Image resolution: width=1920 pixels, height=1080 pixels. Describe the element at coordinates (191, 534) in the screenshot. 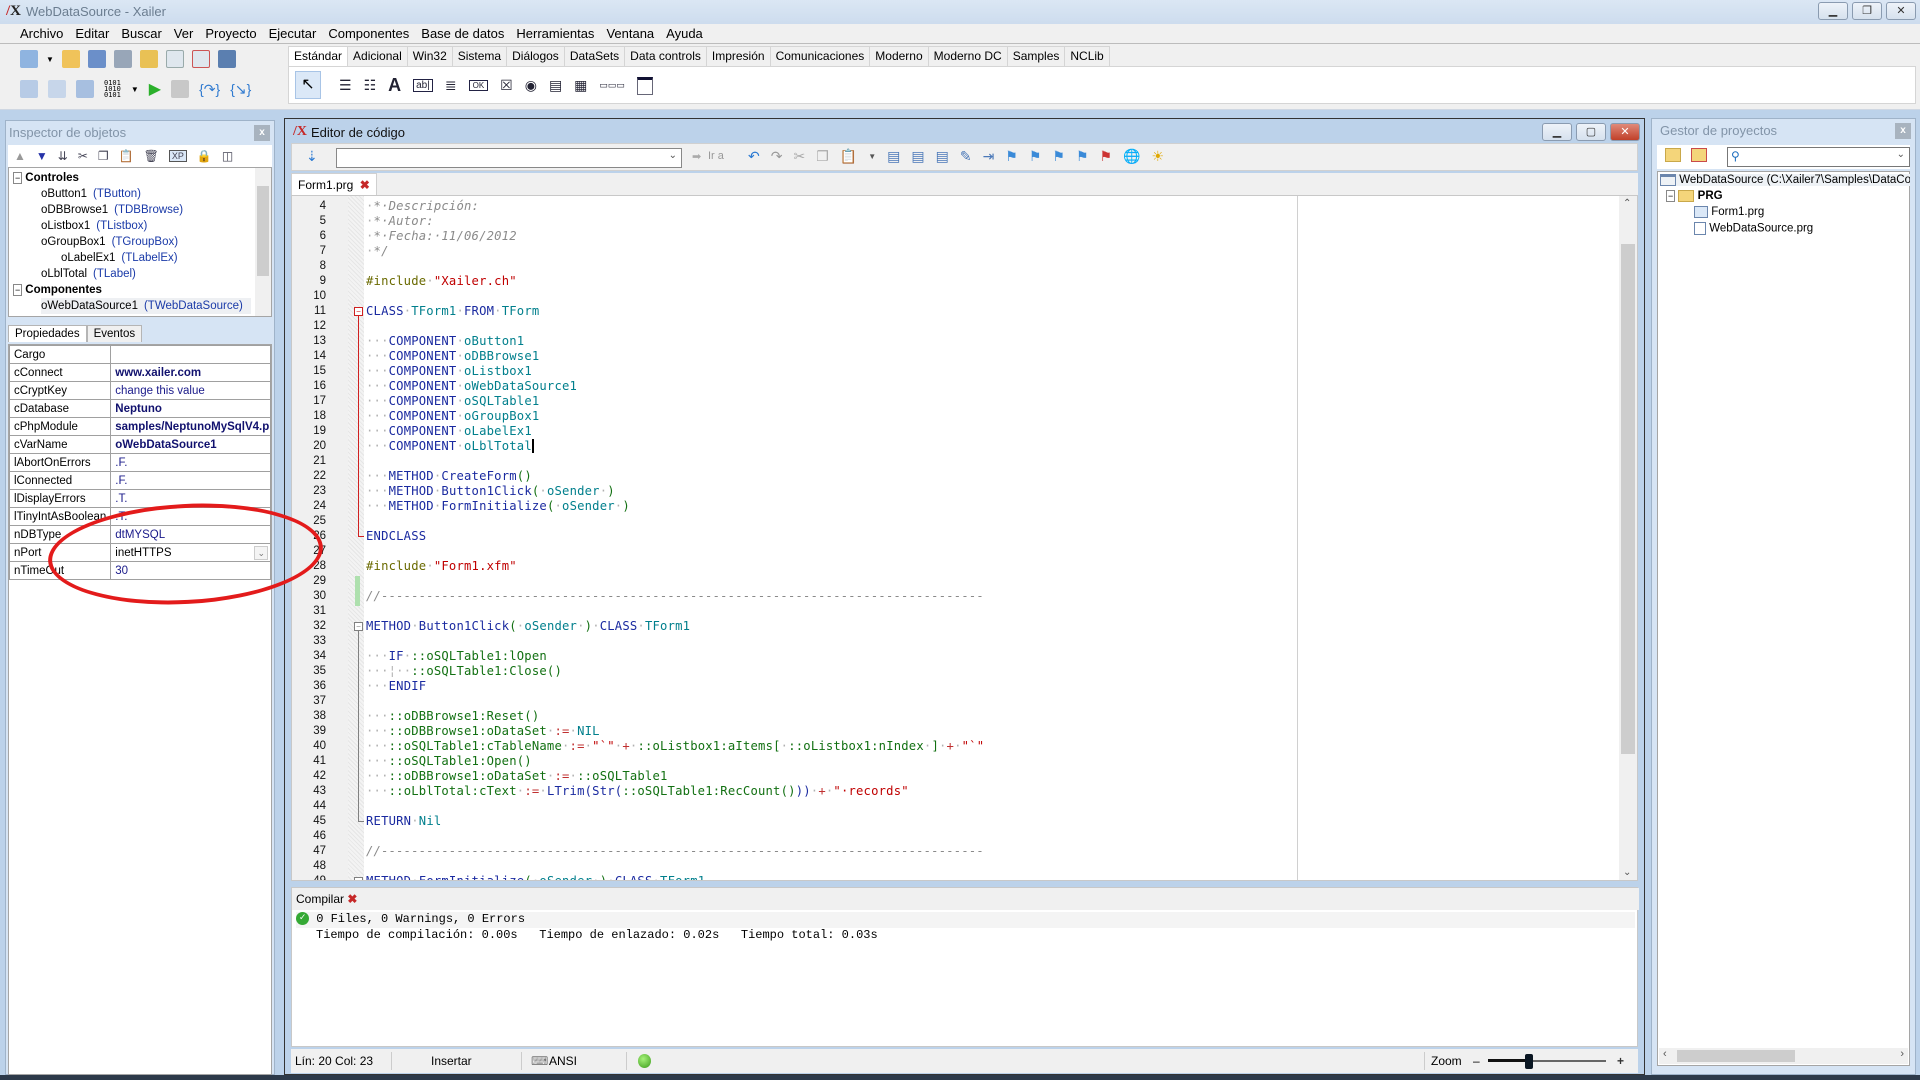

I see `property-value: dtMYSQL` at that location.